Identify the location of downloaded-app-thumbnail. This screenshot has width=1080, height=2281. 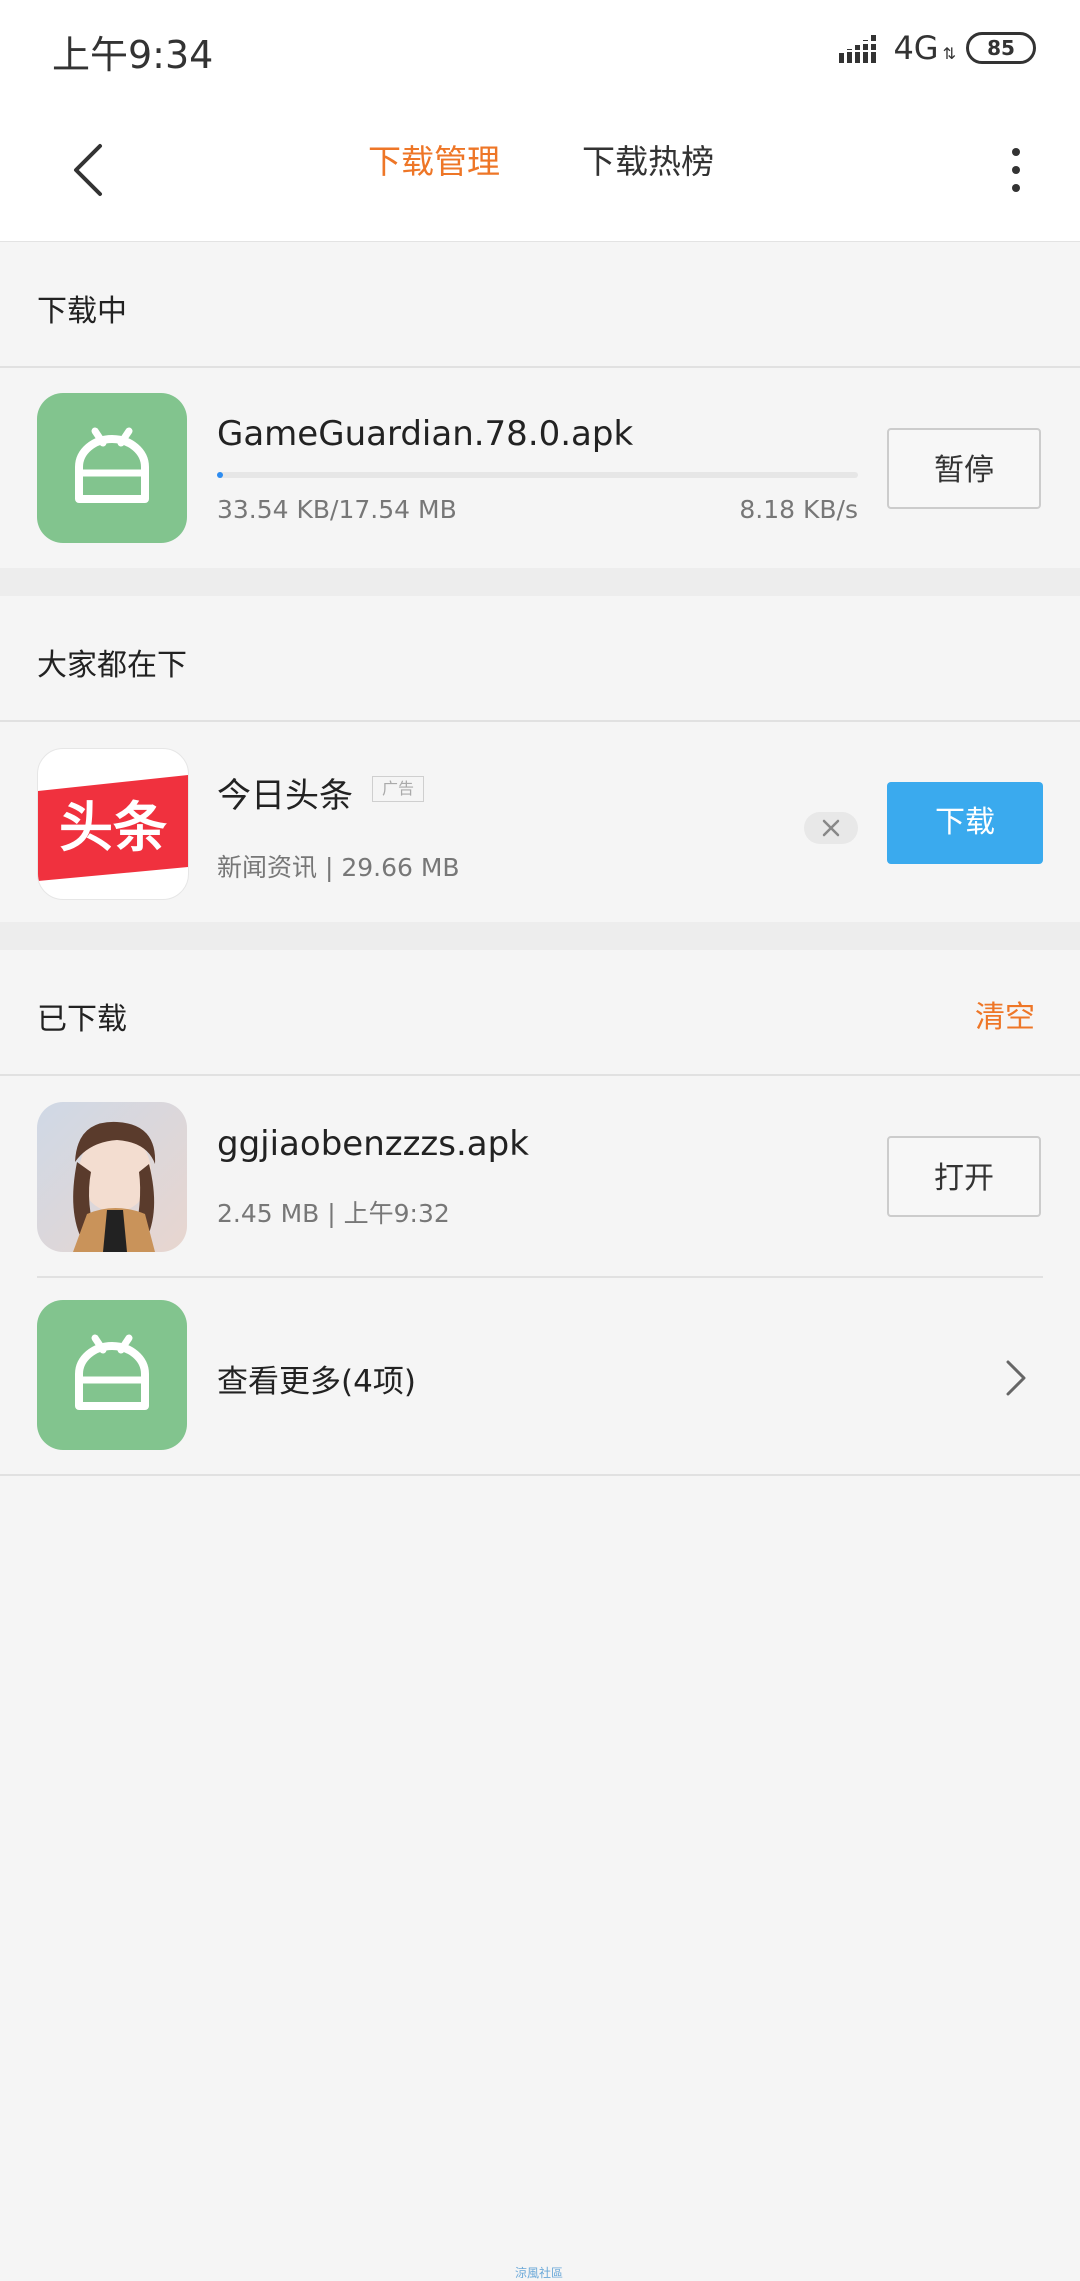
(112, 1177).